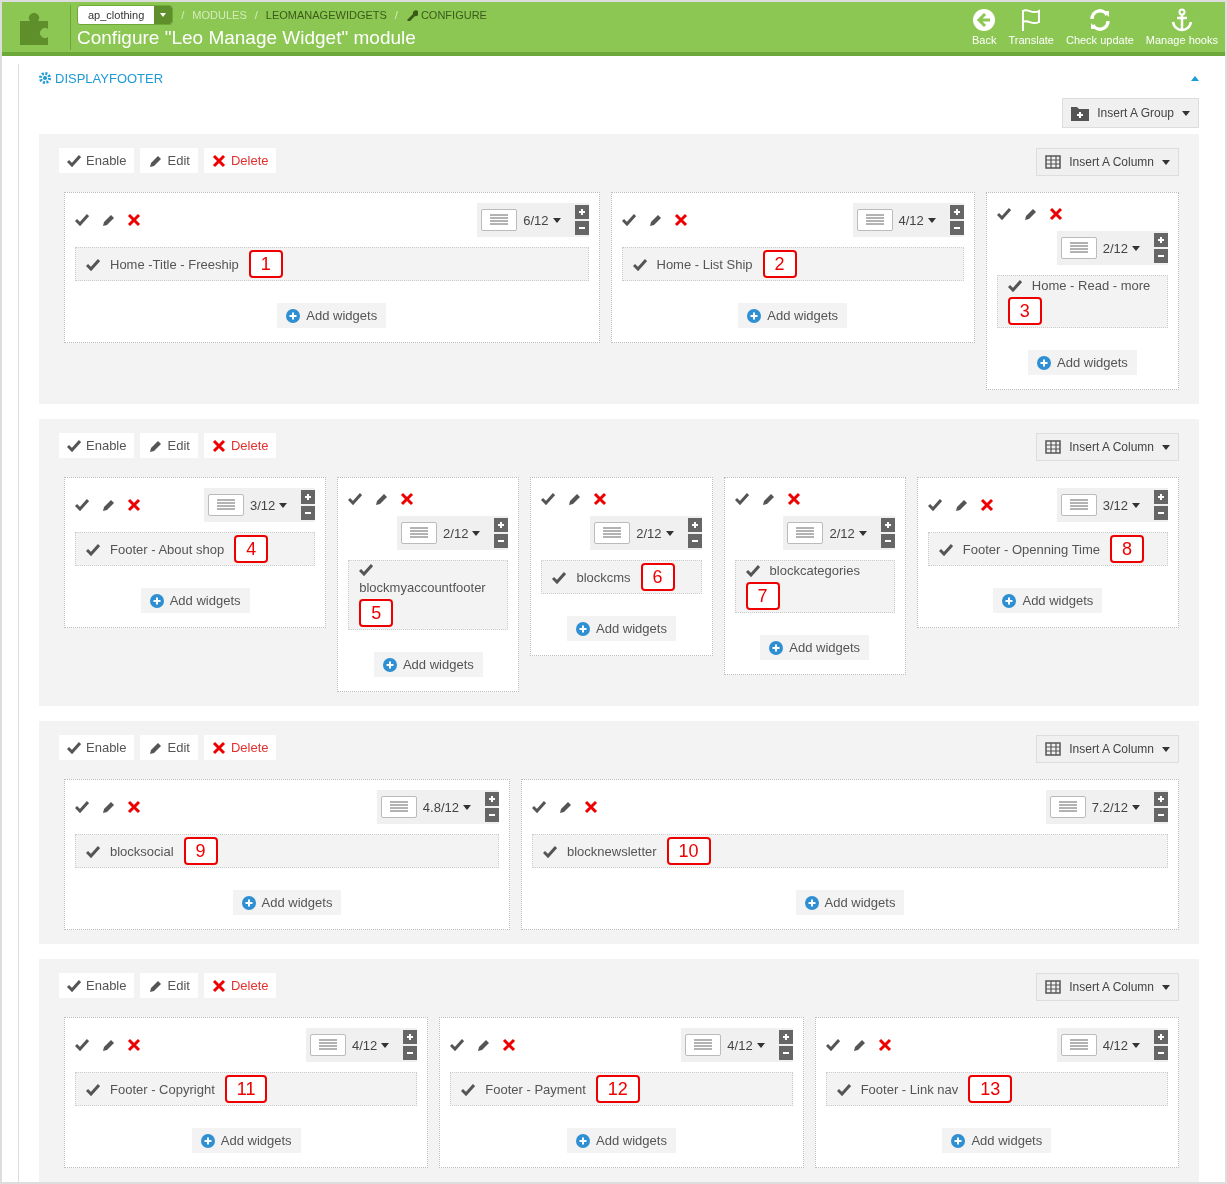 Image resolution: width=1227 pixels, height=1184 pixels. I want to click on widget-item: Footer - About shop 4, so click(195, 549).